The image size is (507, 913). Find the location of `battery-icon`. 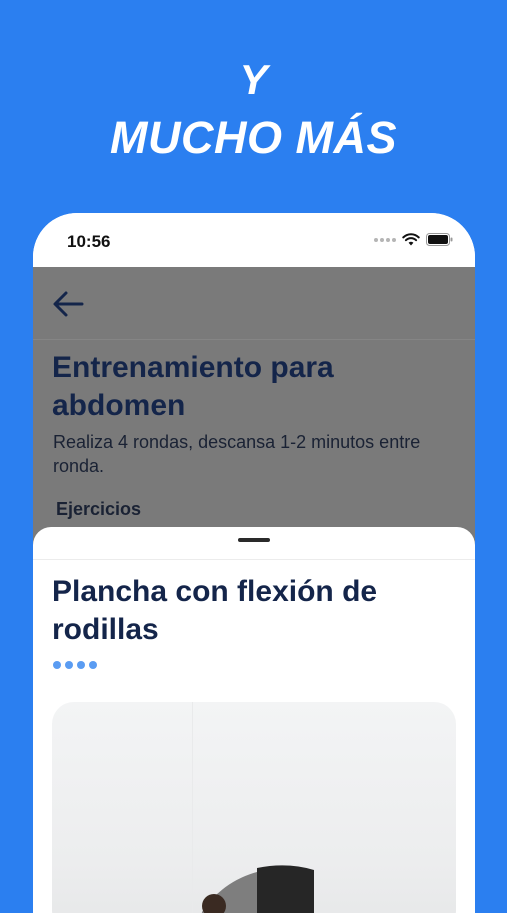

battery-icon is located at coordinates (439, 239).